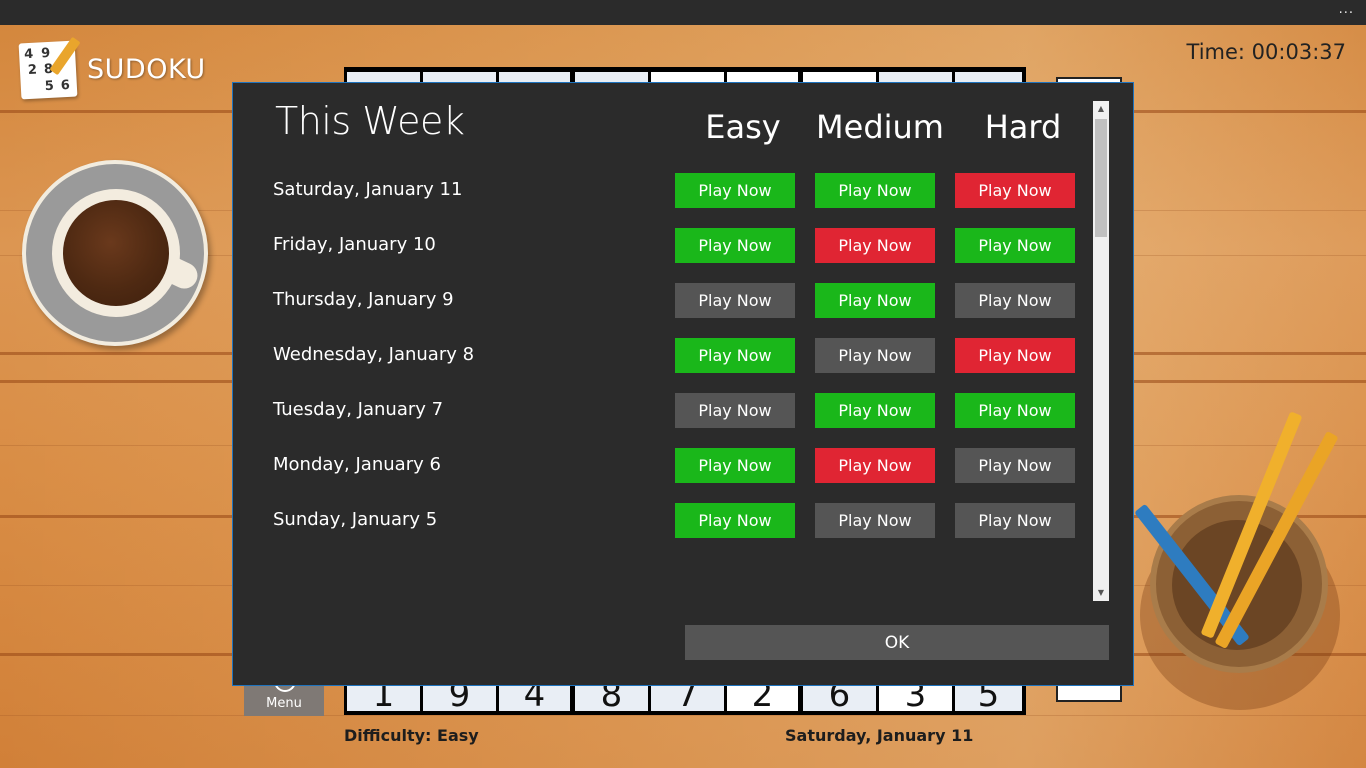 The image size is (1366, 768). I want to click on sudoku-cell: 9, so click(459, 698).